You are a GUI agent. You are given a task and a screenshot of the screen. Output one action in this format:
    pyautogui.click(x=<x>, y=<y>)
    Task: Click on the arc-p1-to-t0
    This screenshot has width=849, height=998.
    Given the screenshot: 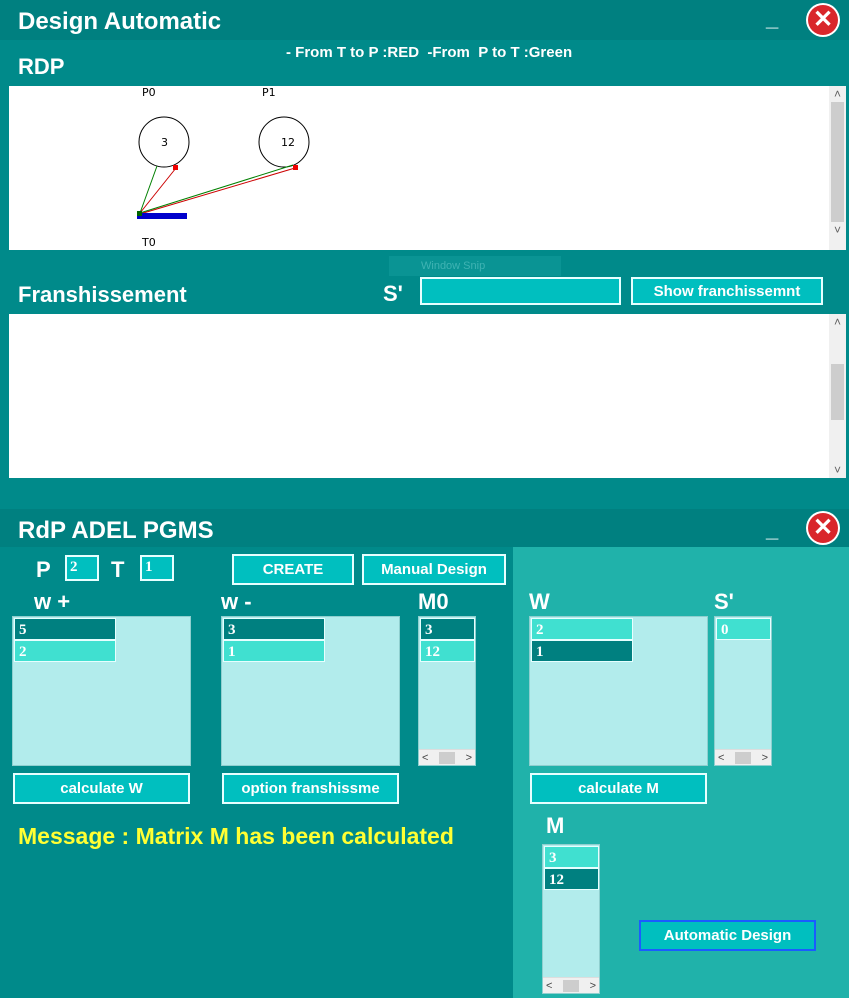 What is the action you would take?
    pyautogui.click(x=216, y=189)
    